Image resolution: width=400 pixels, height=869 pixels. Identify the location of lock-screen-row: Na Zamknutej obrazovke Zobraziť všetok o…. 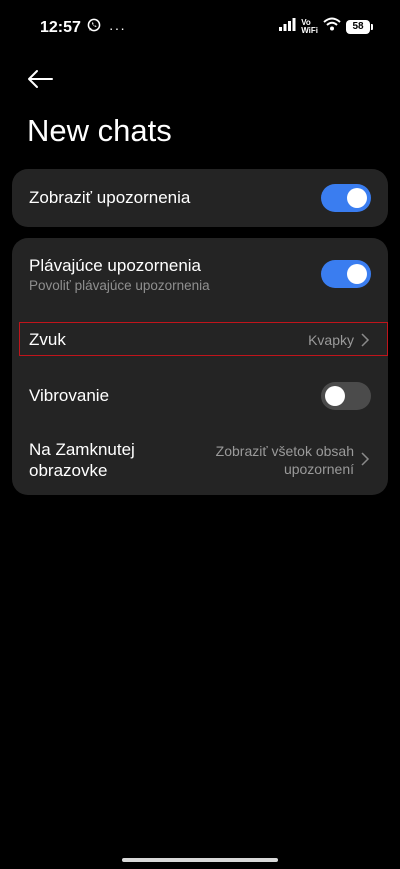
(200, 458).